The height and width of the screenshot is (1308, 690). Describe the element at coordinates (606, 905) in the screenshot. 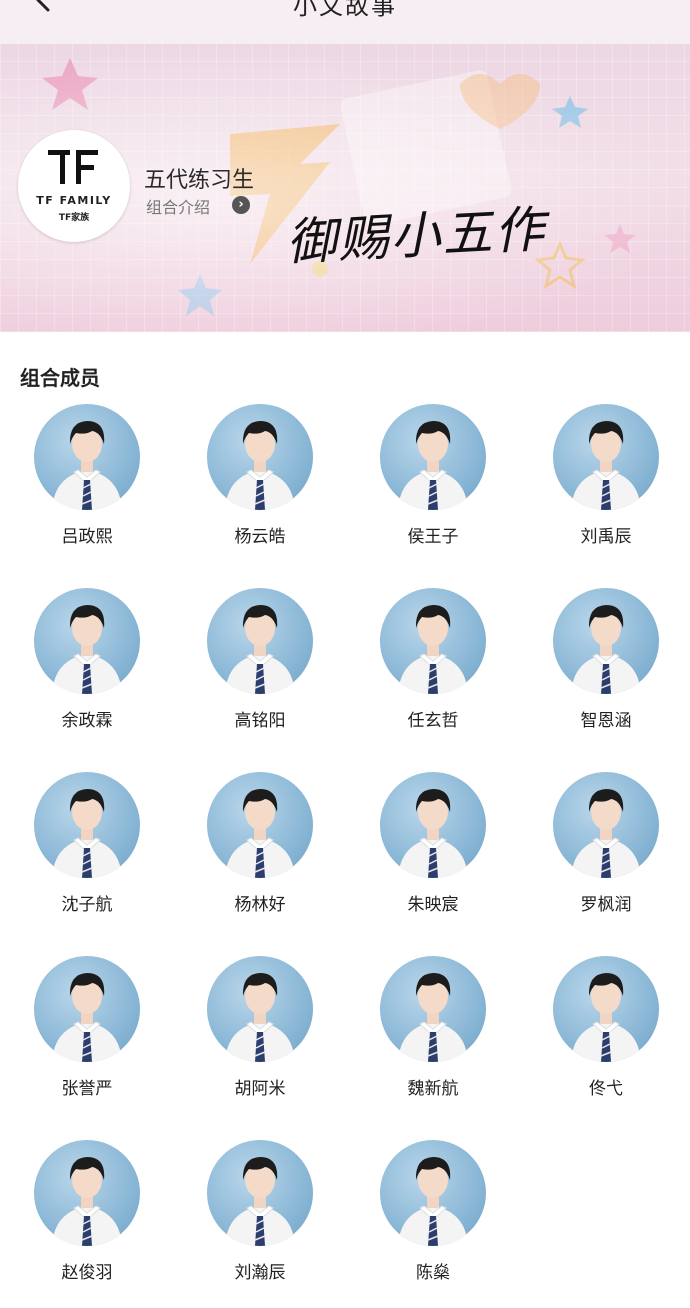

I see `member-name: 罗枫润` at that location.